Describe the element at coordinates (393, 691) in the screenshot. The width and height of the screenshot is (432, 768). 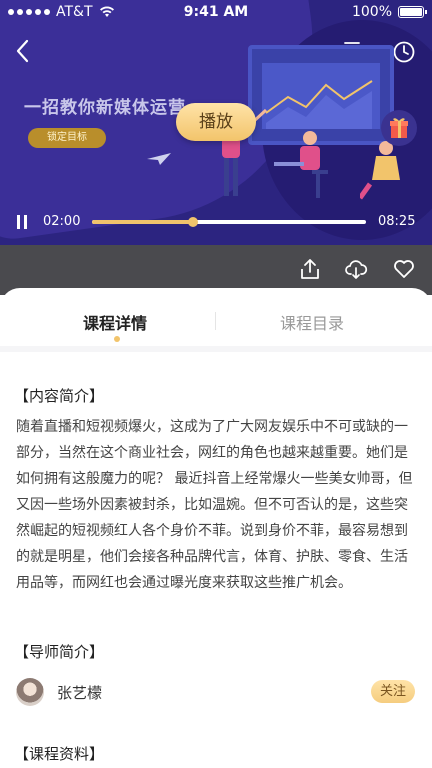
I see `follow-button: 关注` at that location.